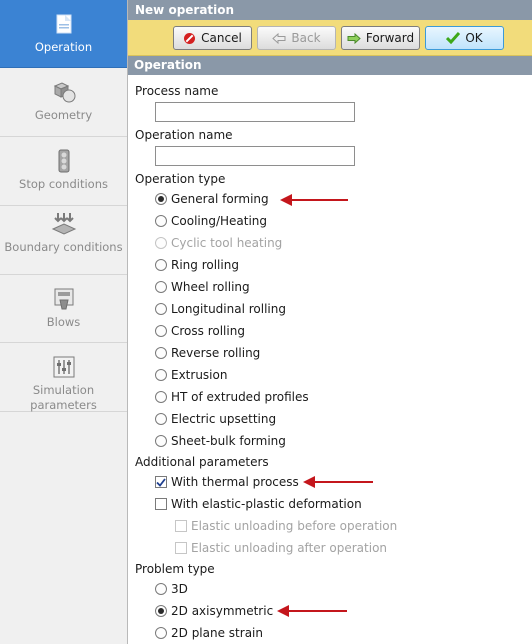 Image resolution: width=532 pixels, height=644 pixels. I want to click on sidebar-item-simulation-parameters: Simulation parameters, so click(63, 377).